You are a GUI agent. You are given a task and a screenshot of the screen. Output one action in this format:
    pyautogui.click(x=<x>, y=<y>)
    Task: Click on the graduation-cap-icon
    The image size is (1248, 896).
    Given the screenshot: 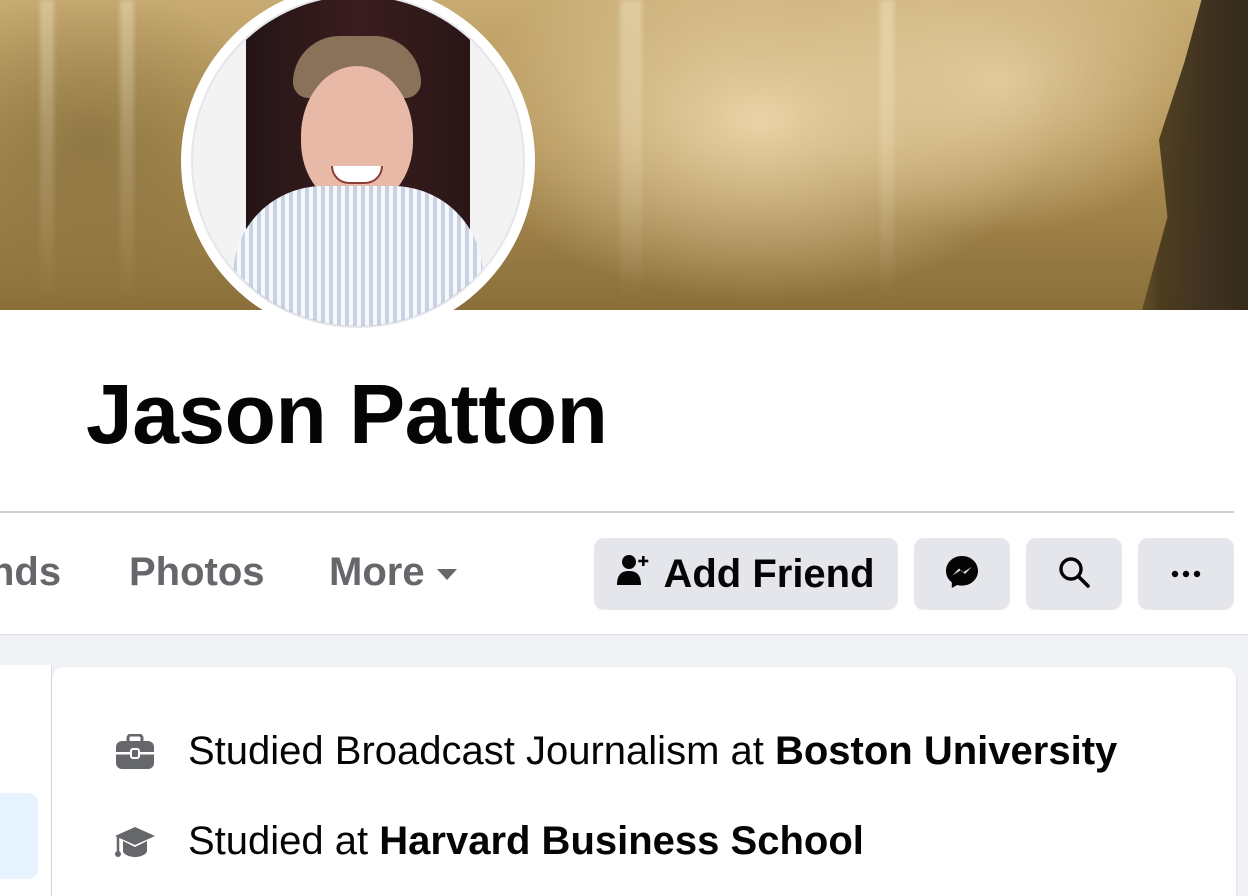 What is the action you would take?
    pyautogui.click(x=135, y=842)
    